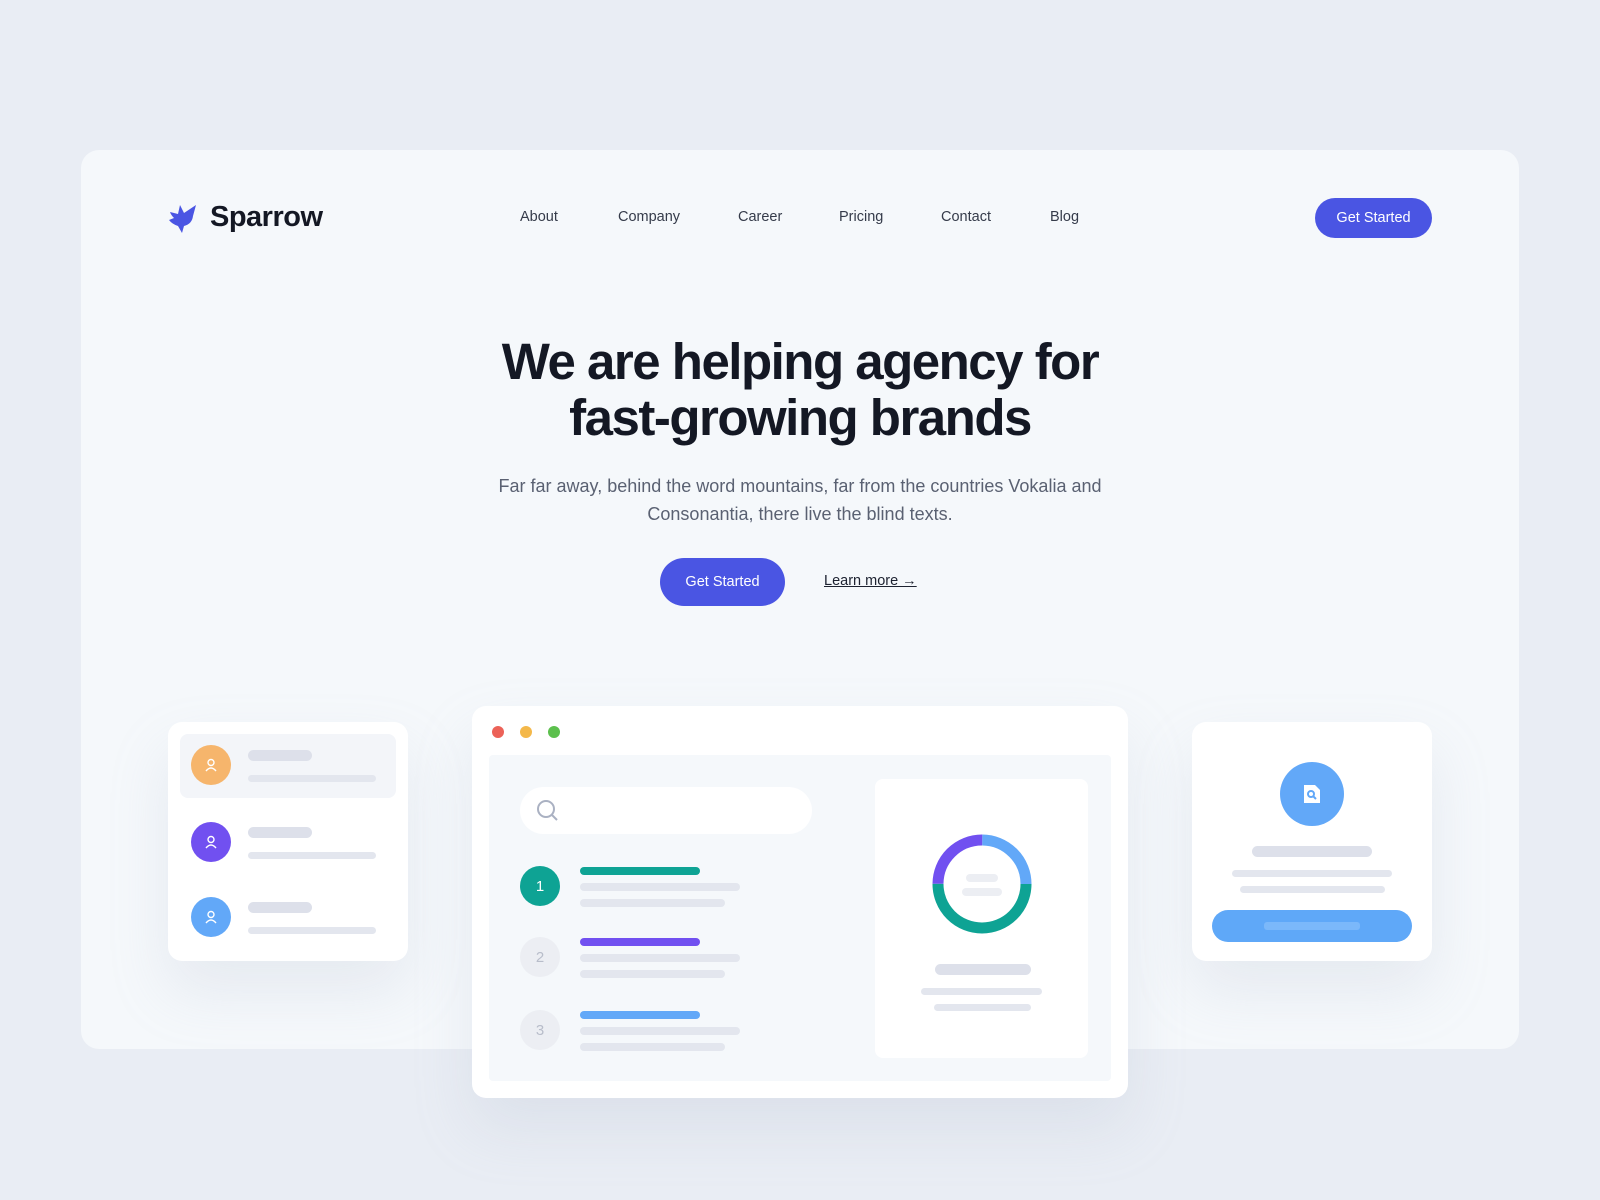 This screenshot has height=1200, width=1600. What do you see at coordinates (1064, 217) in the screenshot?
I see `nav-blog: Blog` at bounding box center [1064, 217].